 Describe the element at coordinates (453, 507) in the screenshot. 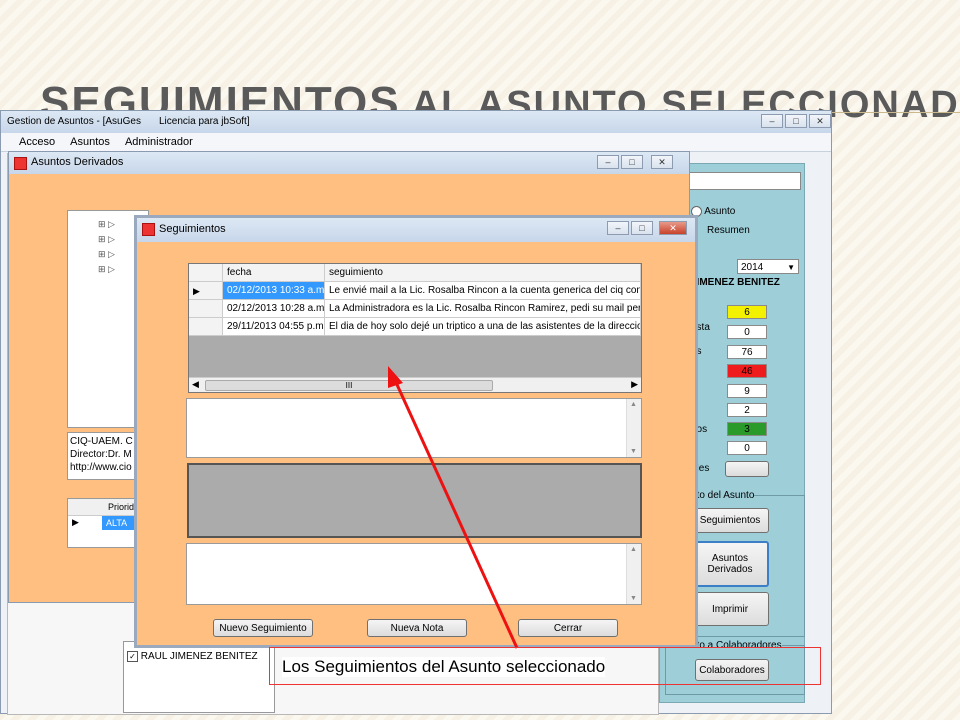

I see `annotation-arrow` at that location.